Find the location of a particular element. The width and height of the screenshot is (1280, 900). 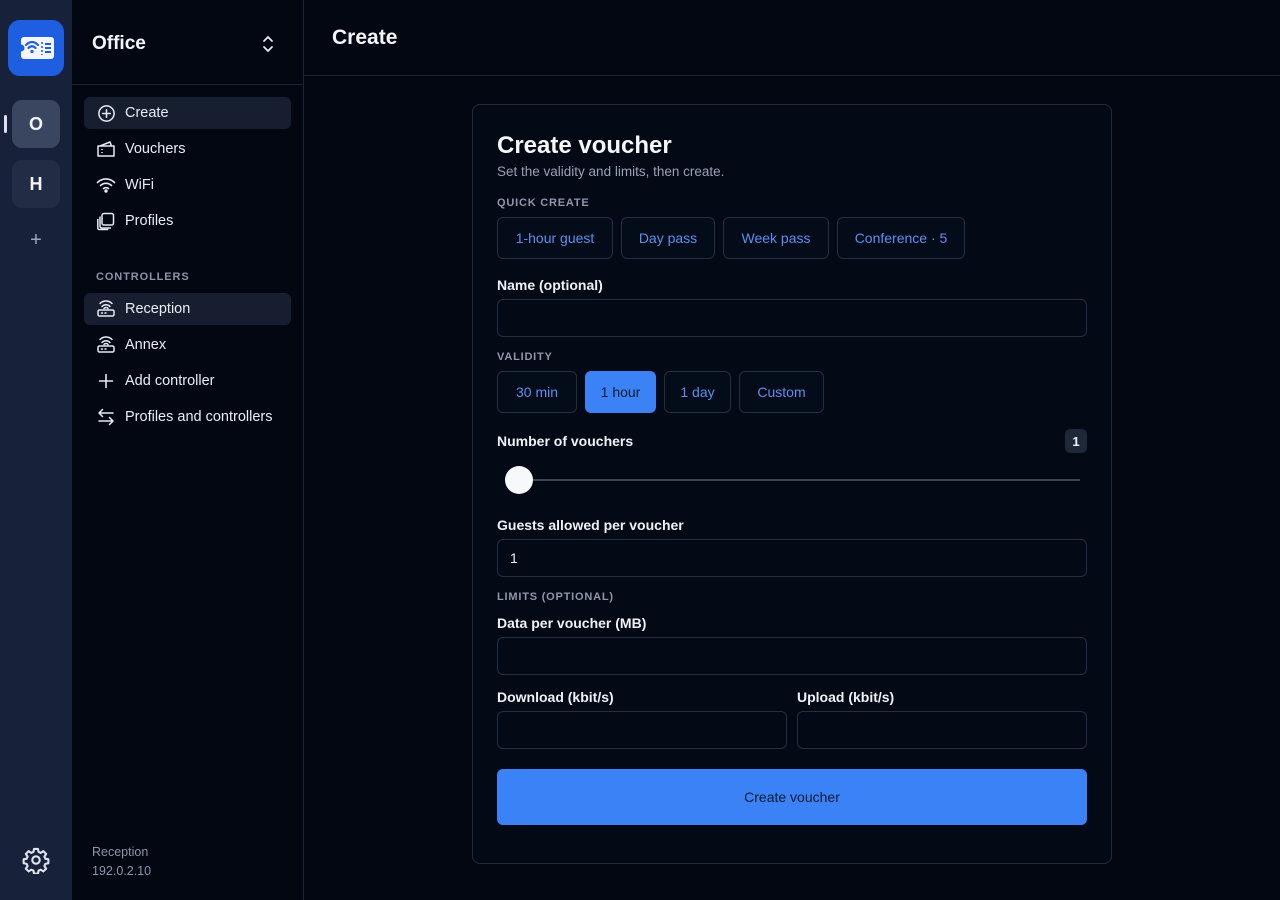

validity-heading: VALIDITY is located at coordinates (525, 357).